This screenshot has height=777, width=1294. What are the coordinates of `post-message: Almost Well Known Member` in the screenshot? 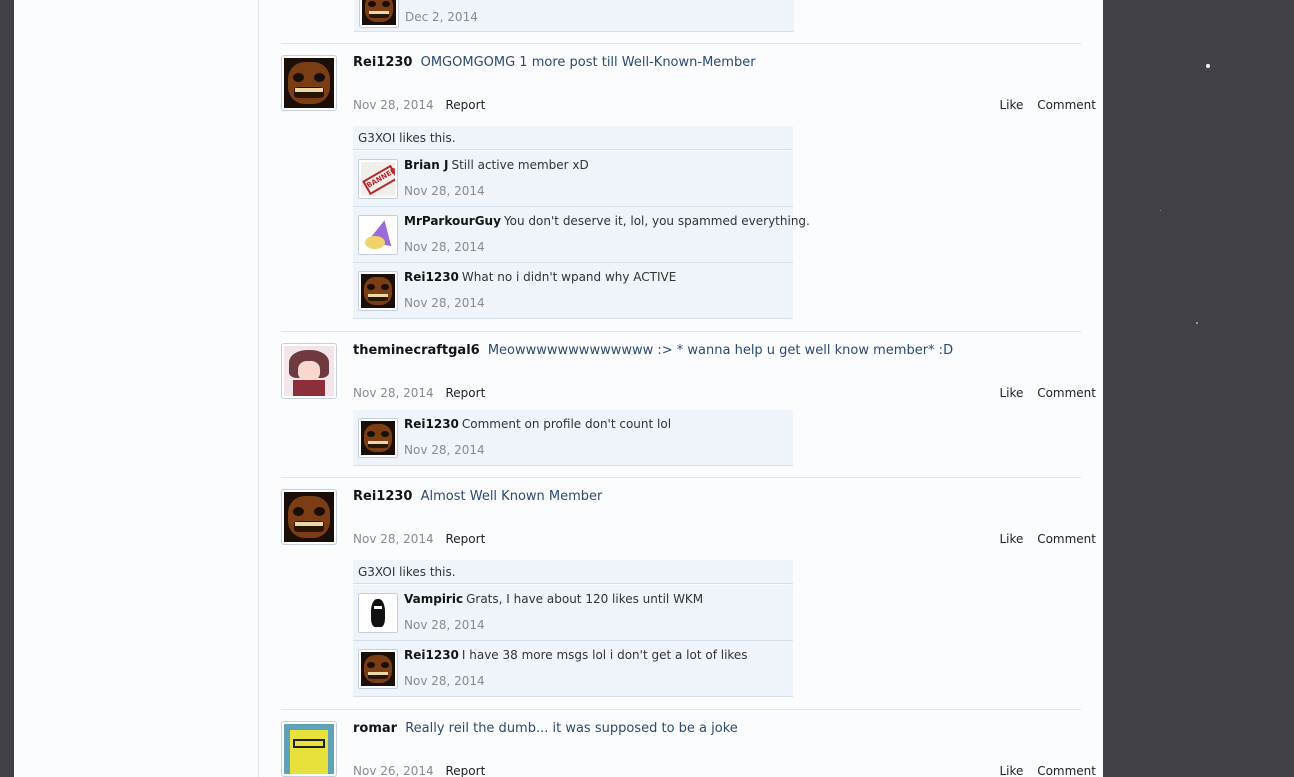 It's located at (511, 496).